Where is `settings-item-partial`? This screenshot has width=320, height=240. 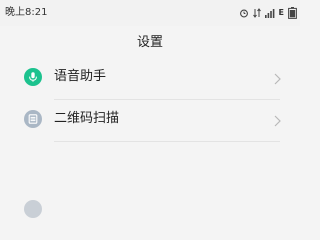 settings-item-partial is located at coordinates (150, 204).